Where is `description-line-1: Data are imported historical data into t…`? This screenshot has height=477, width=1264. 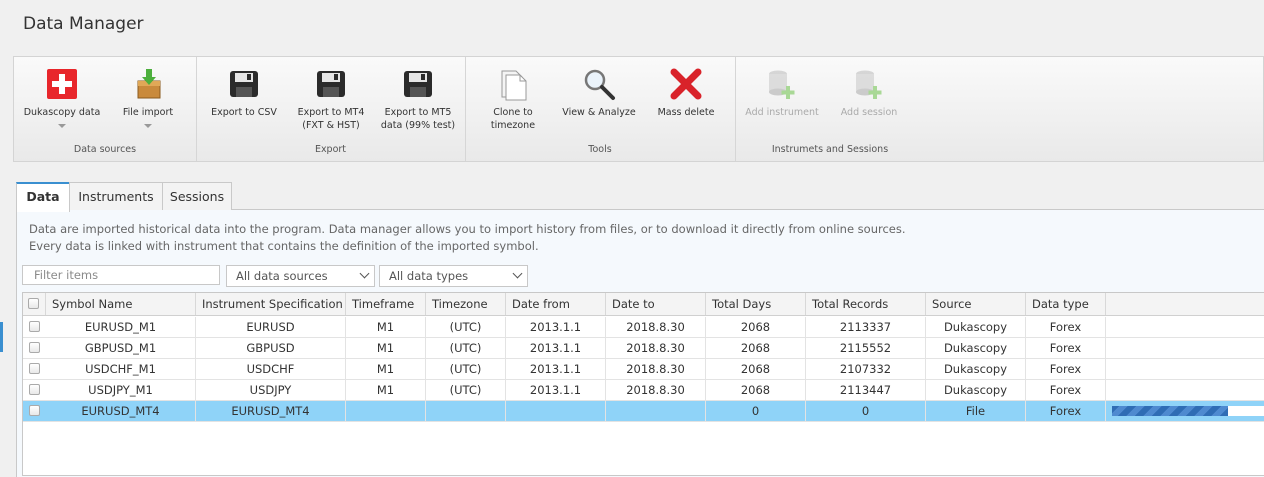
description-line-1: Data are imported historical data into t… is located at coordinates (467, 229).